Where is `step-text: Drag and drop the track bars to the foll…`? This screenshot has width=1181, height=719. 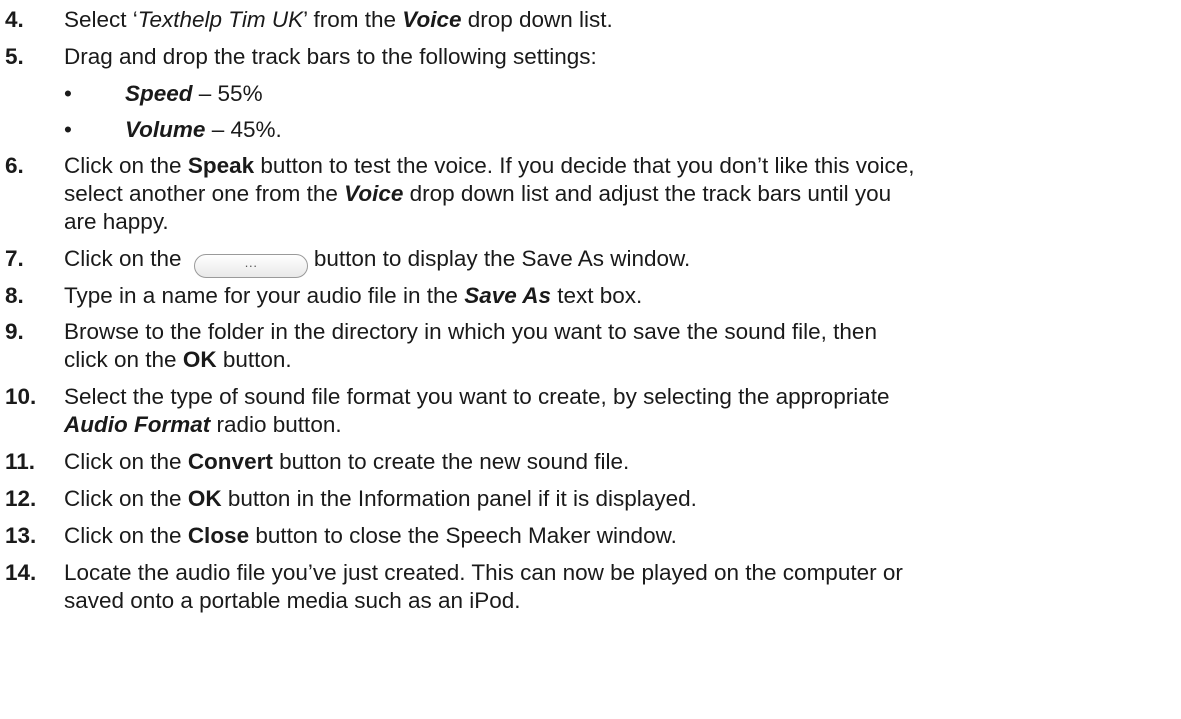 step-text: Drag and drop the track bars to the foll… is located at coordinates (330, 56).